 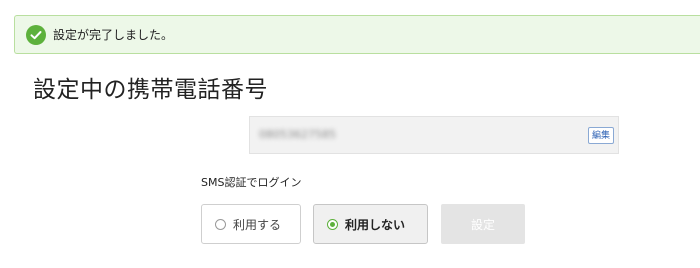 What do you see at coordinates (357, 34) in the screenshot?
I see `success-banner: 設定が完了しました。` at bounding box center [357, 34].